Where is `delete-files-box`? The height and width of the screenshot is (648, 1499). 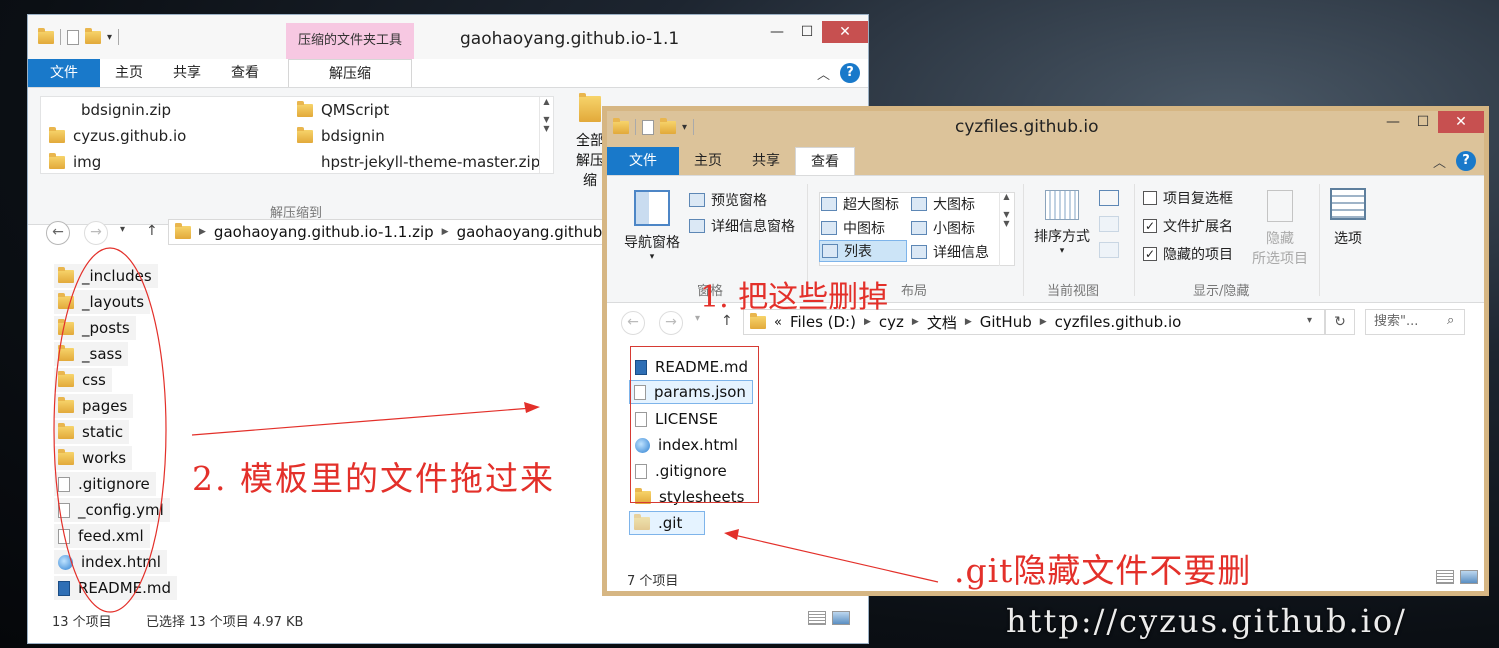
delete-files-box is located at coordinates (694, 424).